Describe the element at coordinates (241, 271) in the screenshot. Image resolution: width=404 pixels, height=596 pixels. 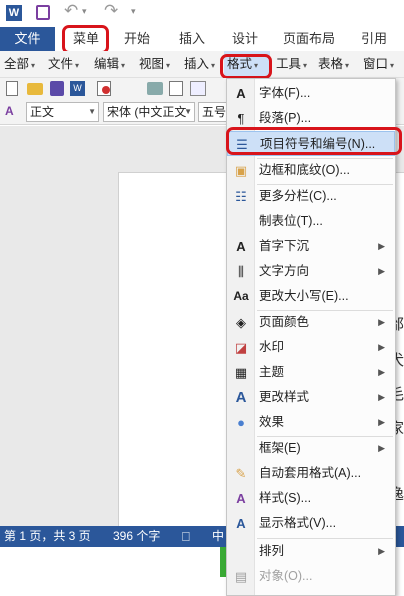
I see `text-direction-icon: ⫼` at that location.